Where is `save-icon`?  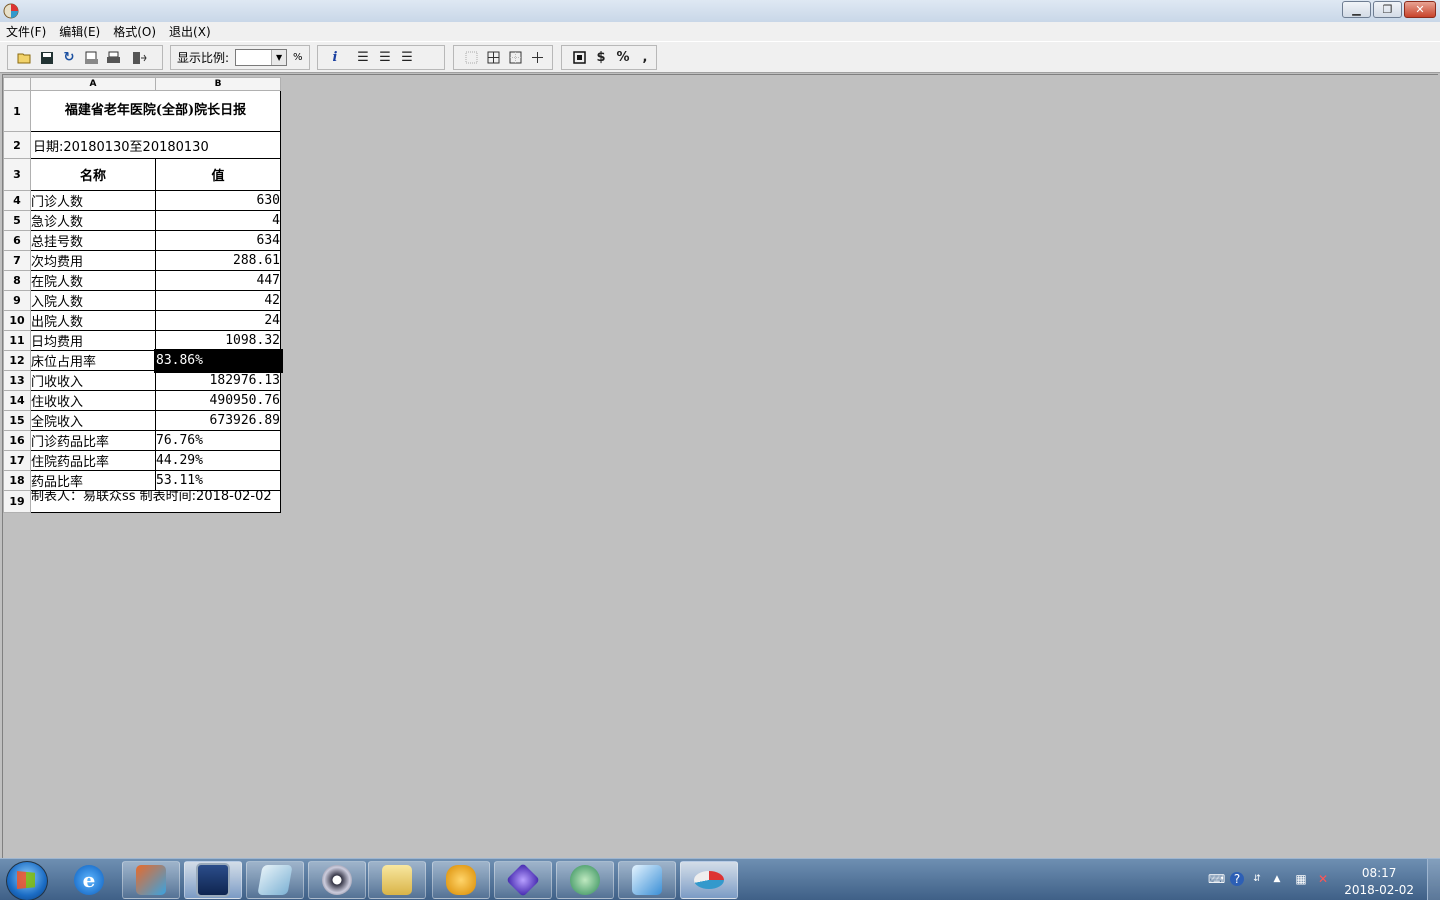
save-icon is located at coordinates (47, 58).